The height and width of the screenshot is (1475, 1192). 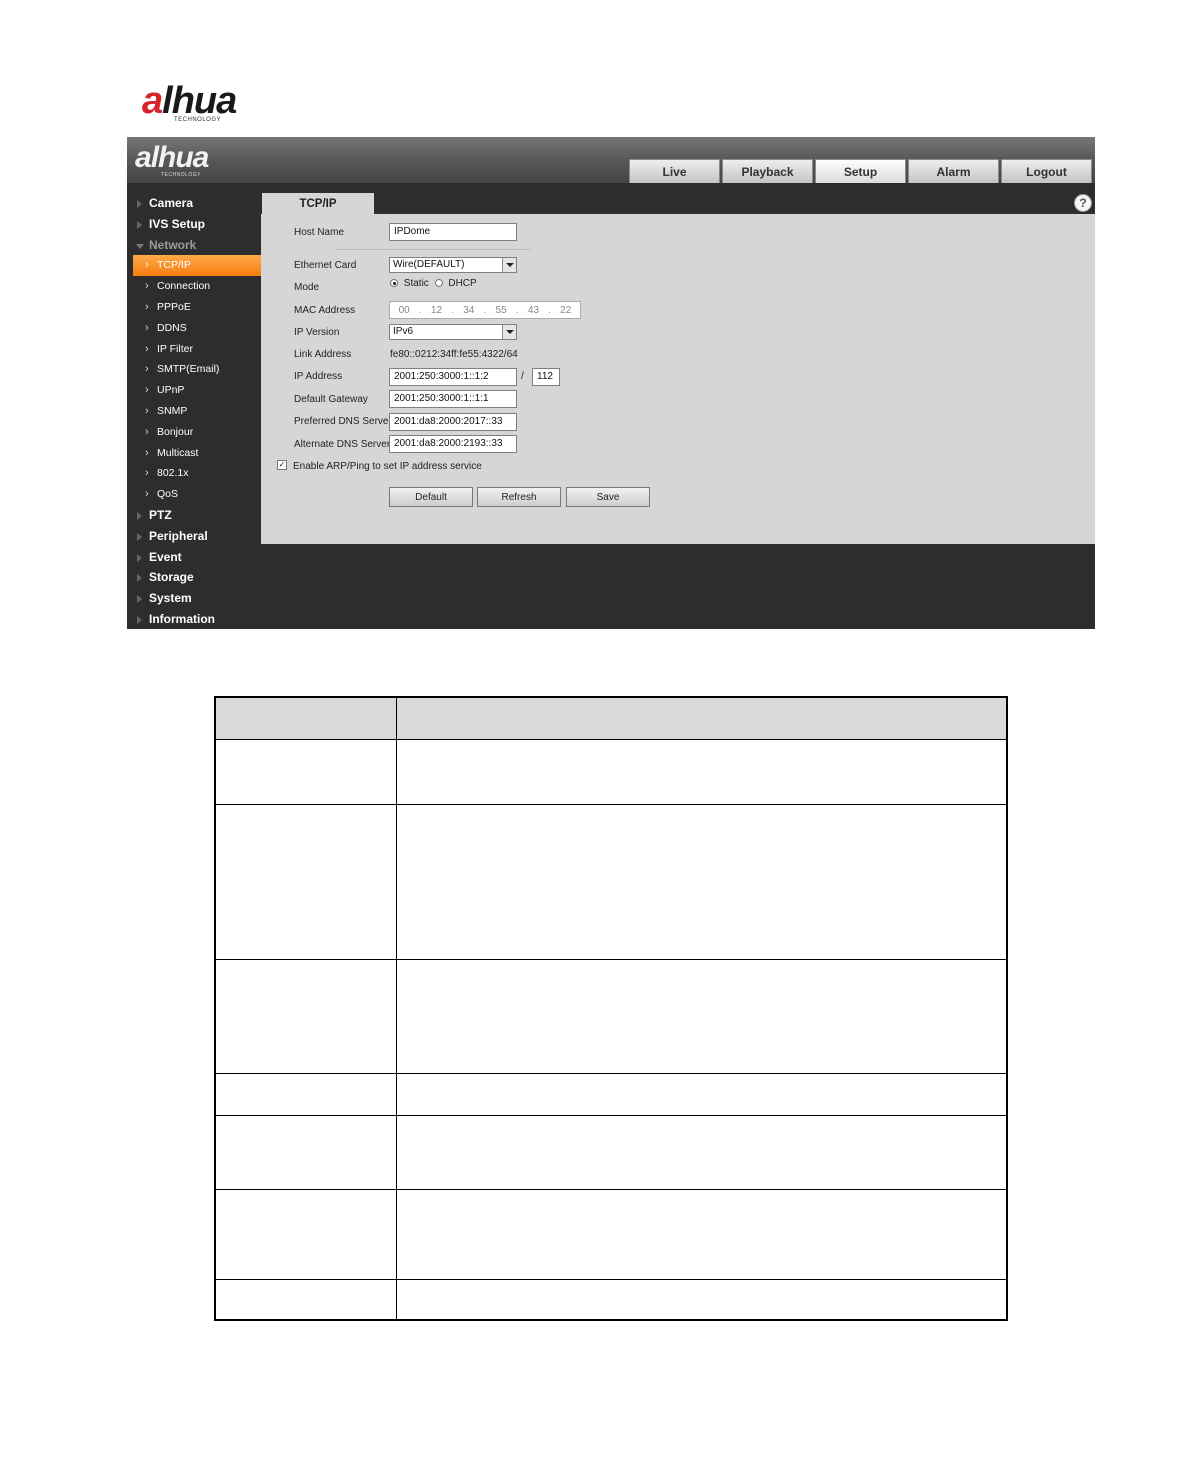 What do you see at coordinates (431, 497) in the screenshot?
I see `default-button: Default` at bounding box center [431, 497].